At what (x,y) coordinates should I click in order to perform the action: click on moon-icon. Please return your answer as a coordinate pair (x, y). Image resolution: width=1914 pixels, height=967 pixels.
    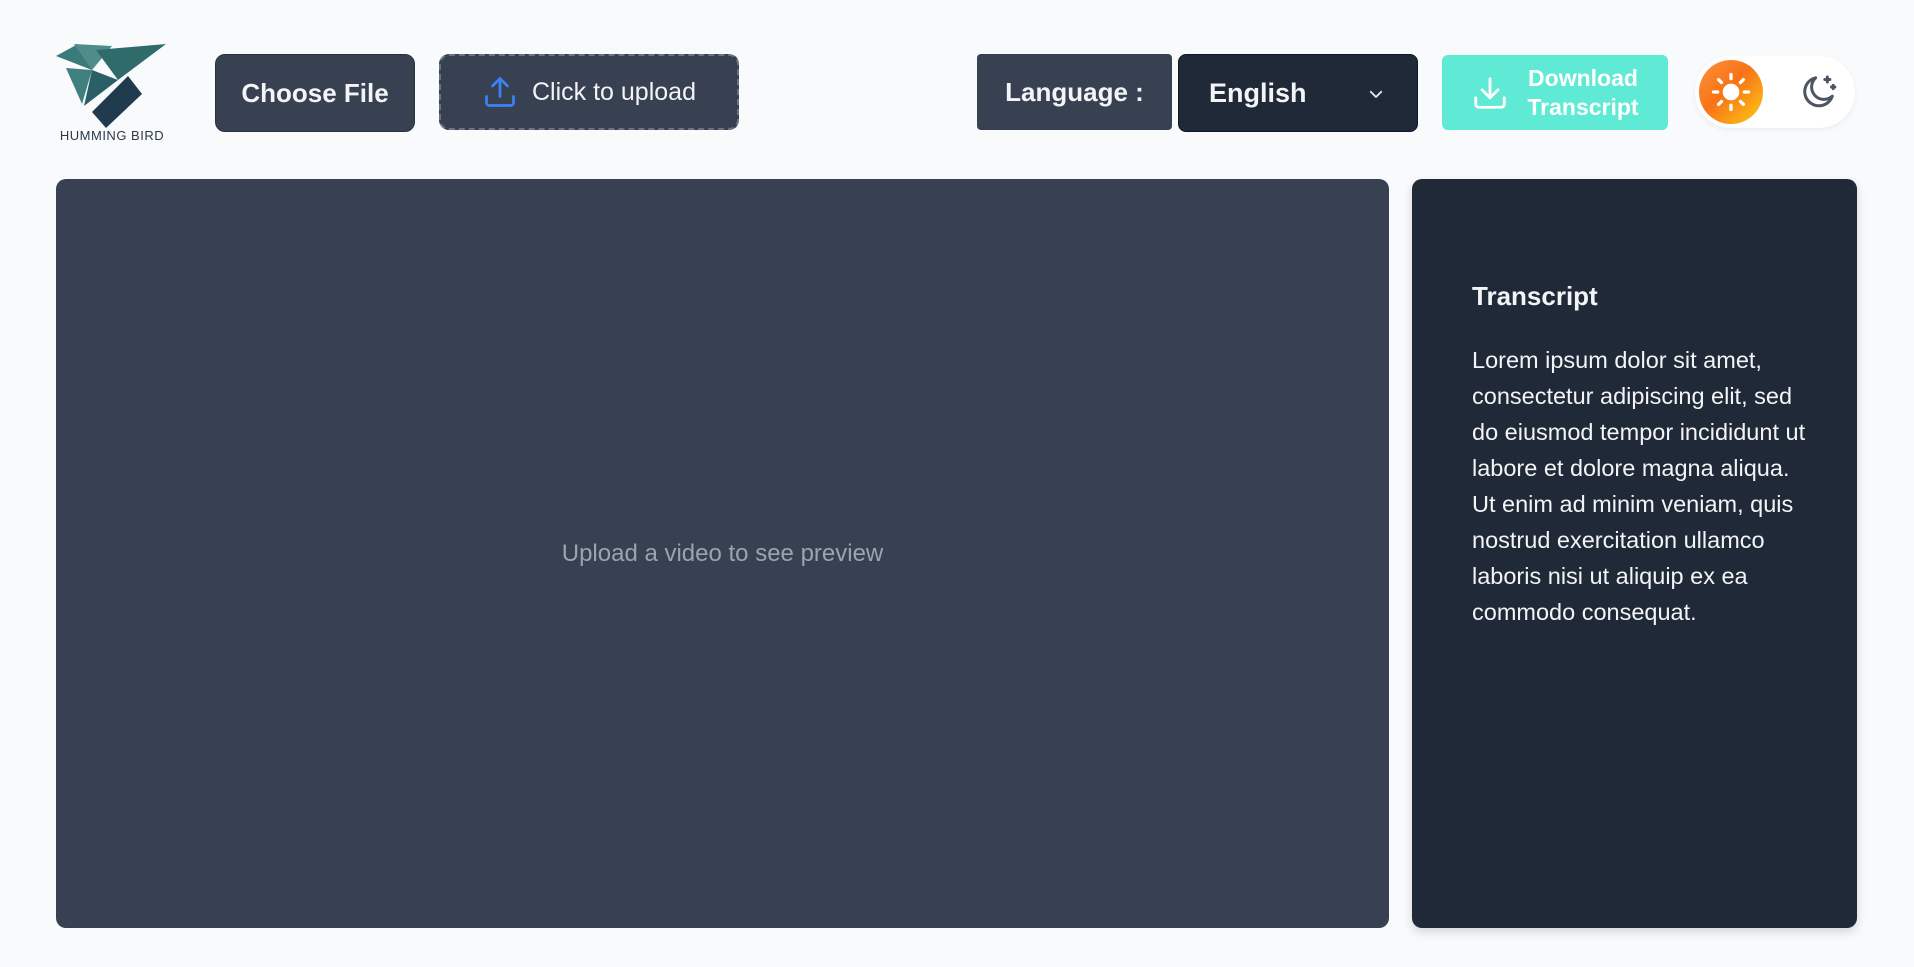
    Looking at the image, I should click on (1820, 91).